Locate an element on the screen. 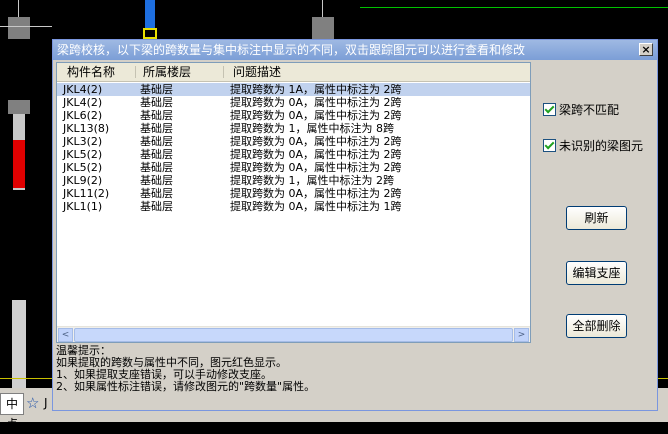 The height and width of the screenshot is (434, 668). column-header-name: 构件名称 is located at coordinates (91, 72).